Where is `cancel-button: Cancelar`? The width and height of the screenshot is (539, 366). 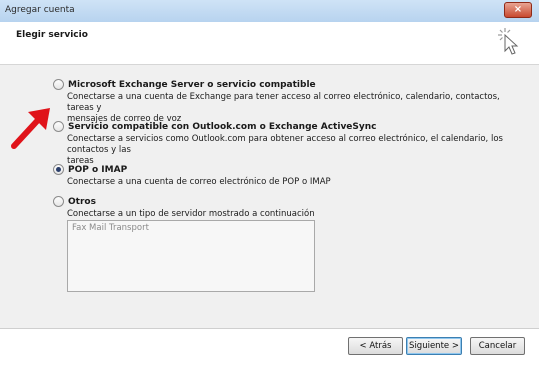 cancel-button: Cancelar is located at coordinates (497, 346).